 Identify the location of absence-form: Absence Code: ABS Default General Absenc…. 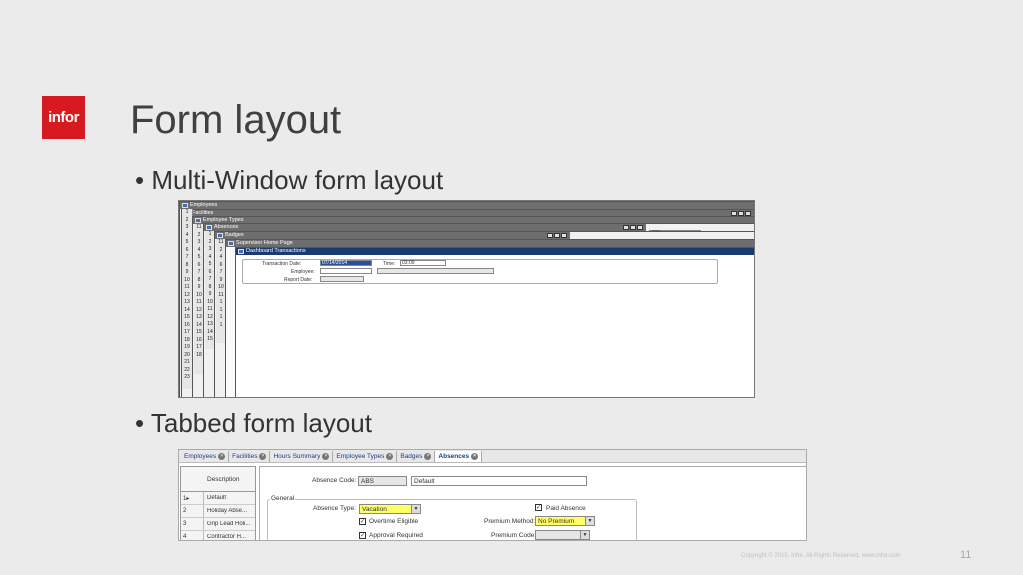
(532, 503).